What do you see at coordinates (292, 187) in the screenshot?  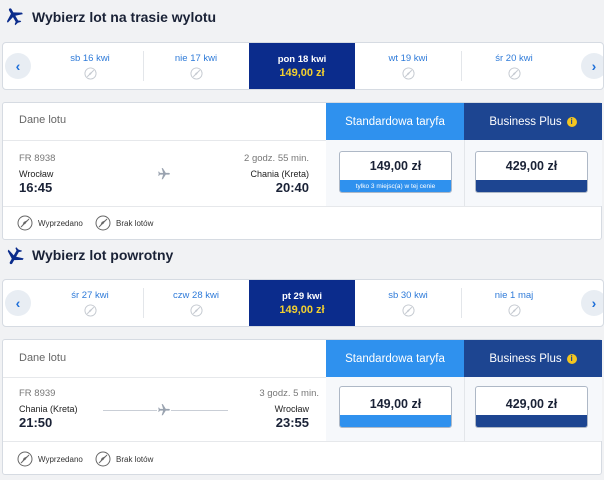 I see `arrival-time: 20:40` at bounding box center [292, 187].